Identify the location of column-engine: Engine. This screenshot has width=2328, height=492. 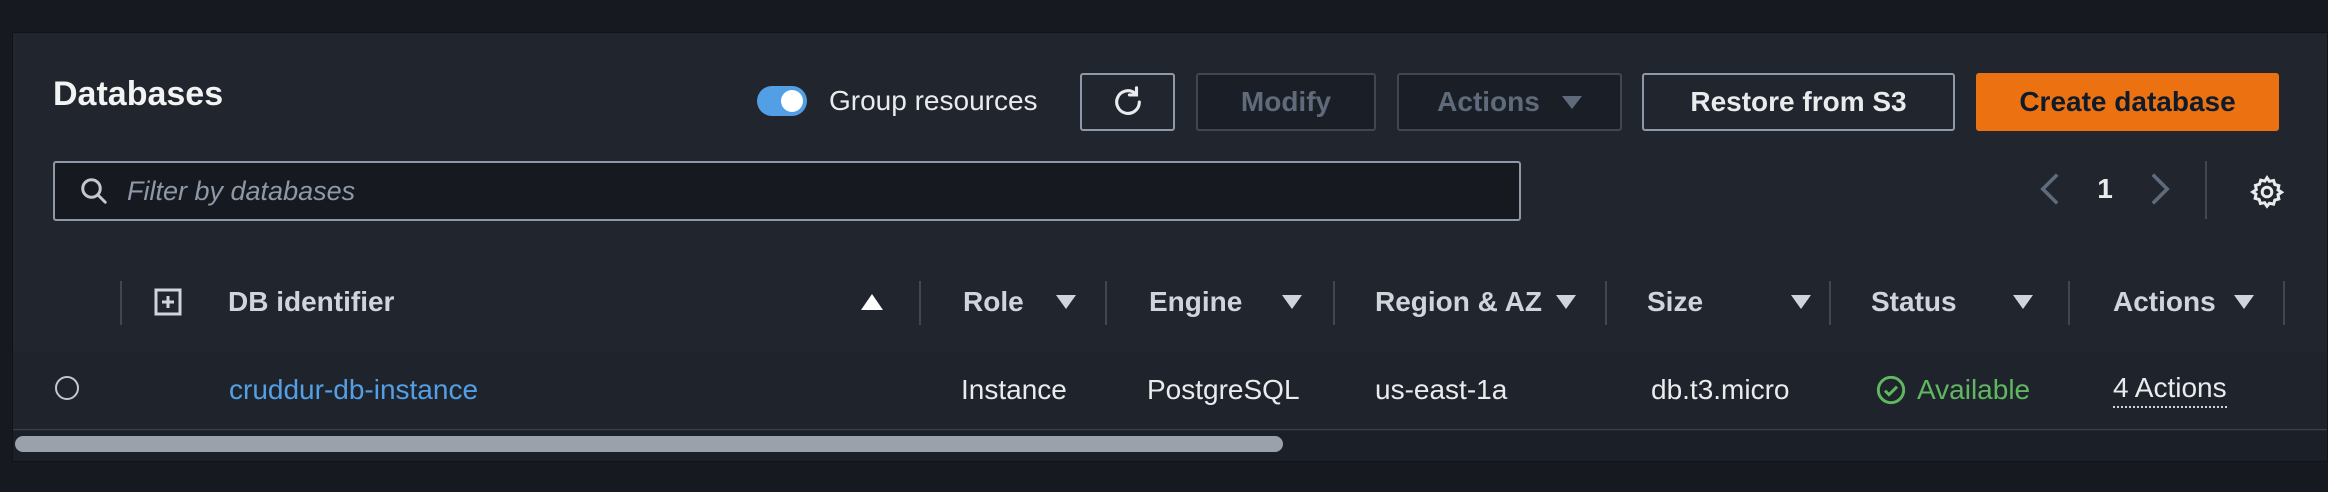
(1226, 302).